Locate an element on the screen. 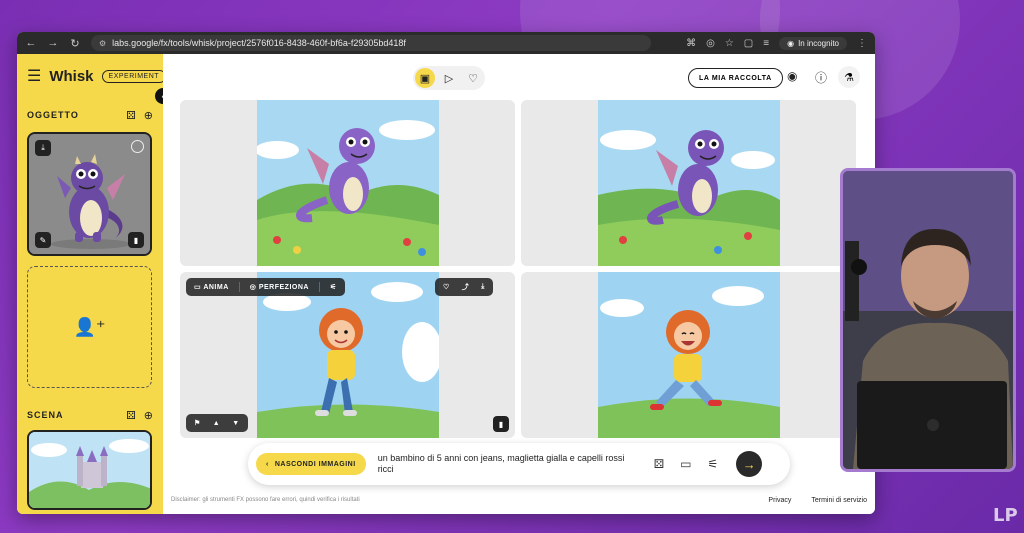 The image size is (1024, 533). bookmark-star-icon: ☆ is located at coordinates (729, 43).